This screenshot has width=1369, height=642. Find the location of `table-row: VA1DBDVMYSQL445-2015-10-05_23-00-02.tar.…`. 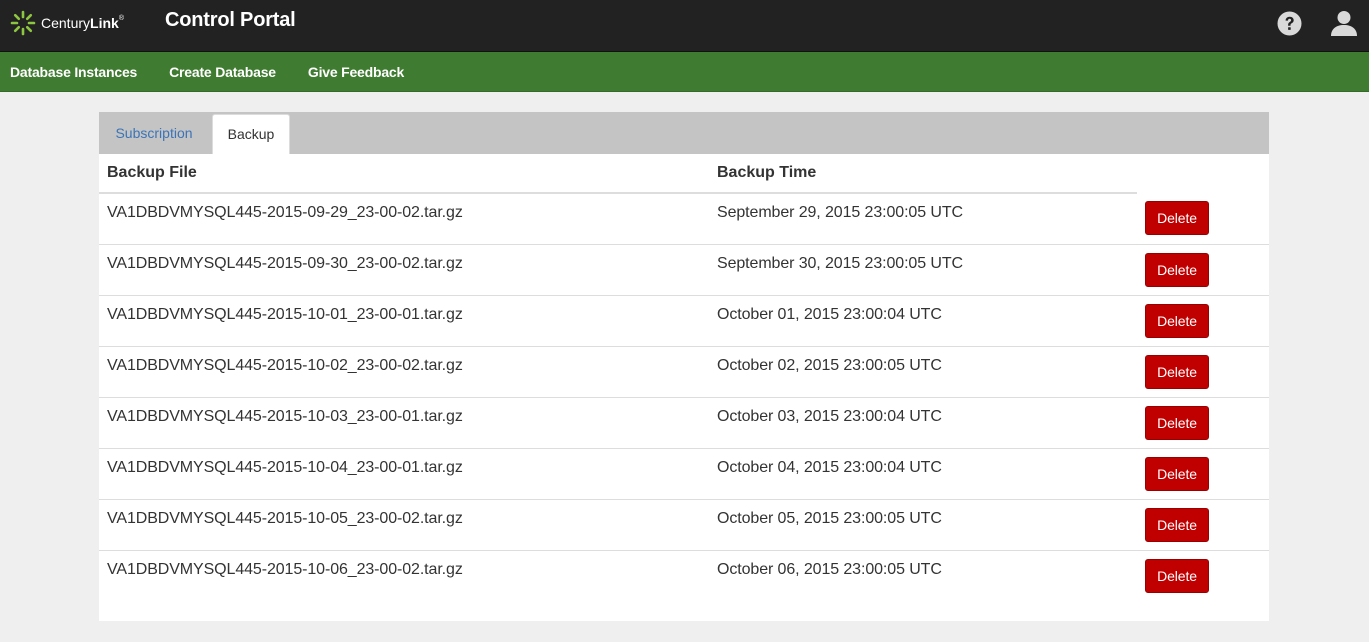

table-row: VA1DBDVMYSQL445-2015-10-05_23-00-02.tar.… is located at coordinates (684, 524).